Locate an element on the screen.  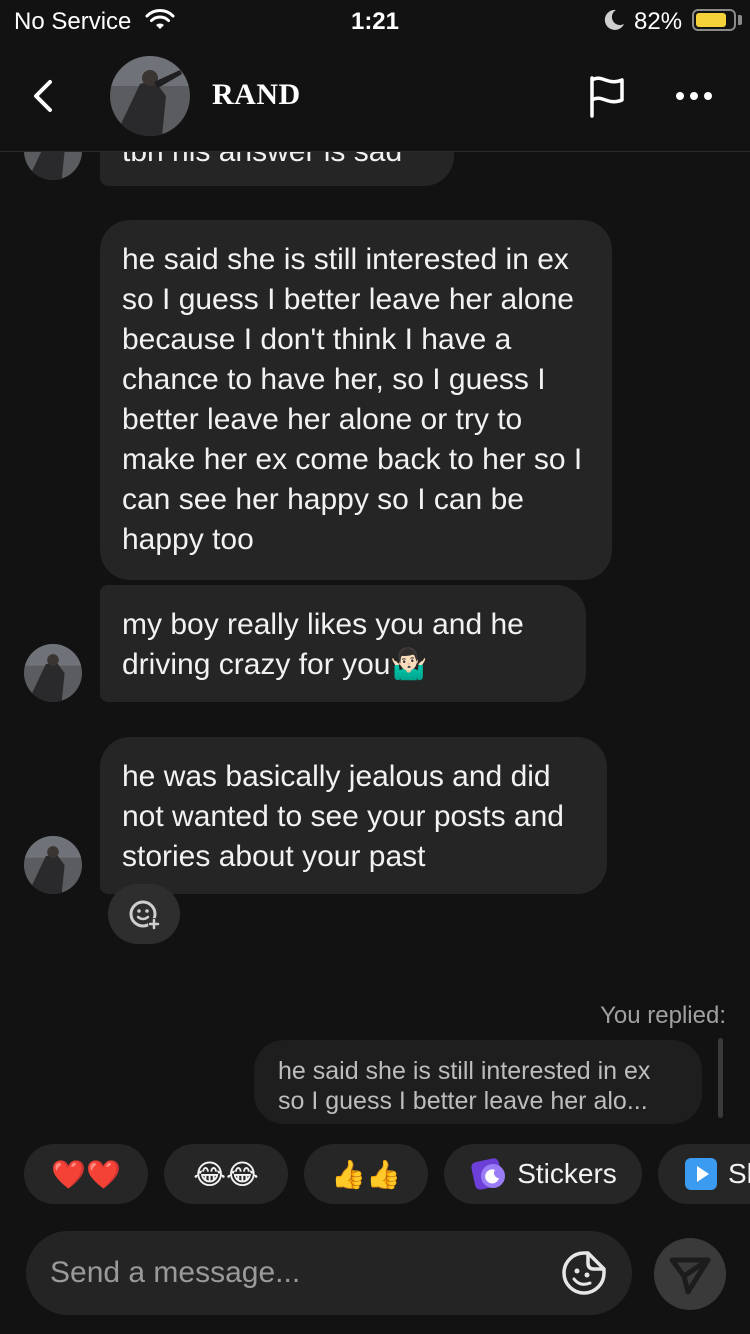
quick-reaction-thumbs-up: 👍👍 is located at coordinates (366, 1174).